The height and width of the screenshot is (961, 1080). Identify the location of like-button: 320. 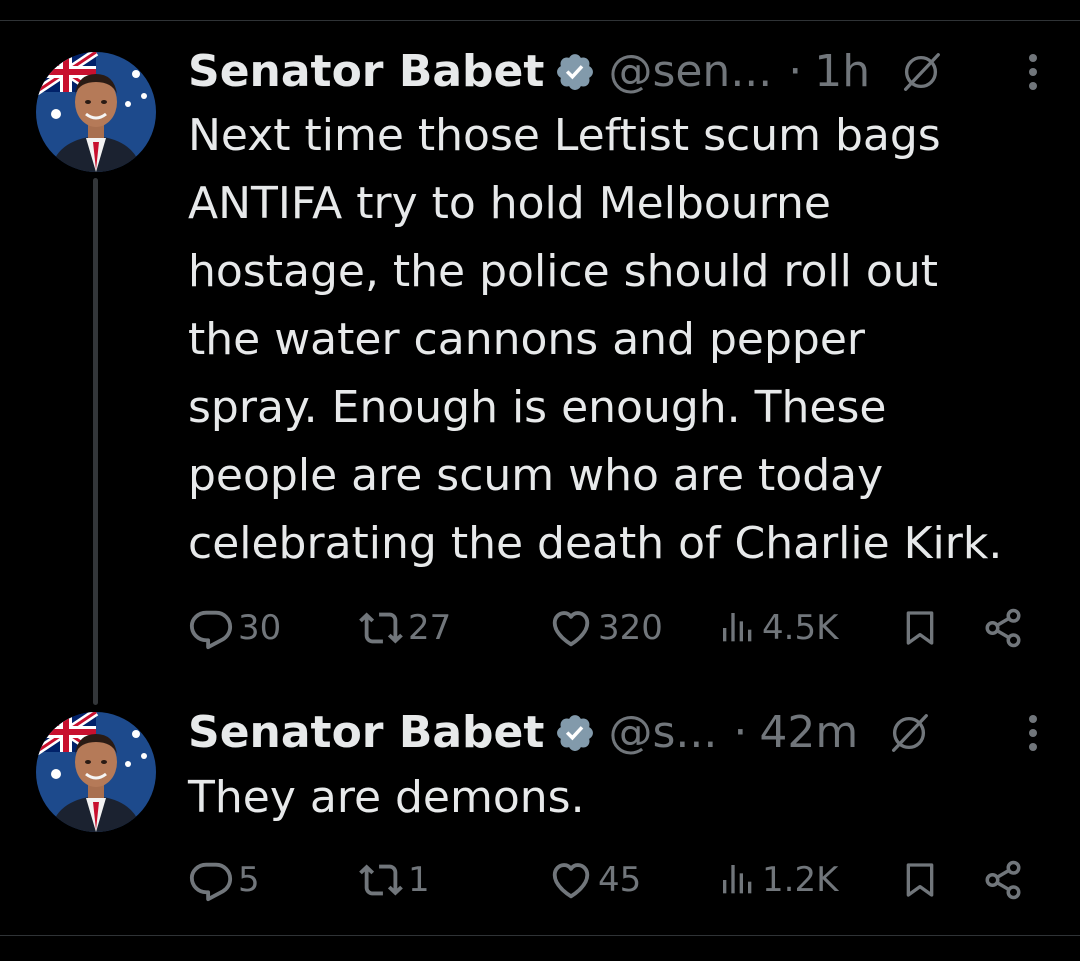
(605, 628).